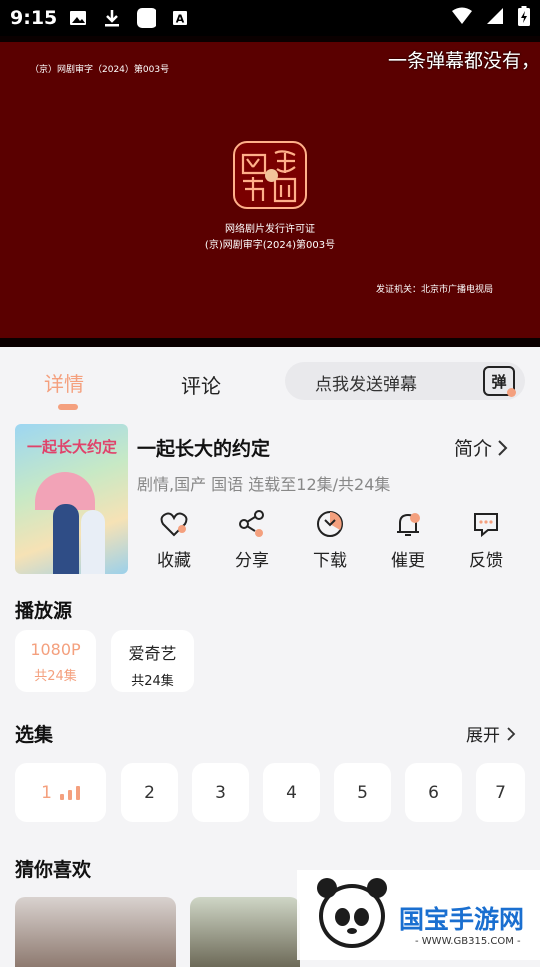 The image size is (540, 967). I want to click on intro-label: 简介, so click(473, 449).